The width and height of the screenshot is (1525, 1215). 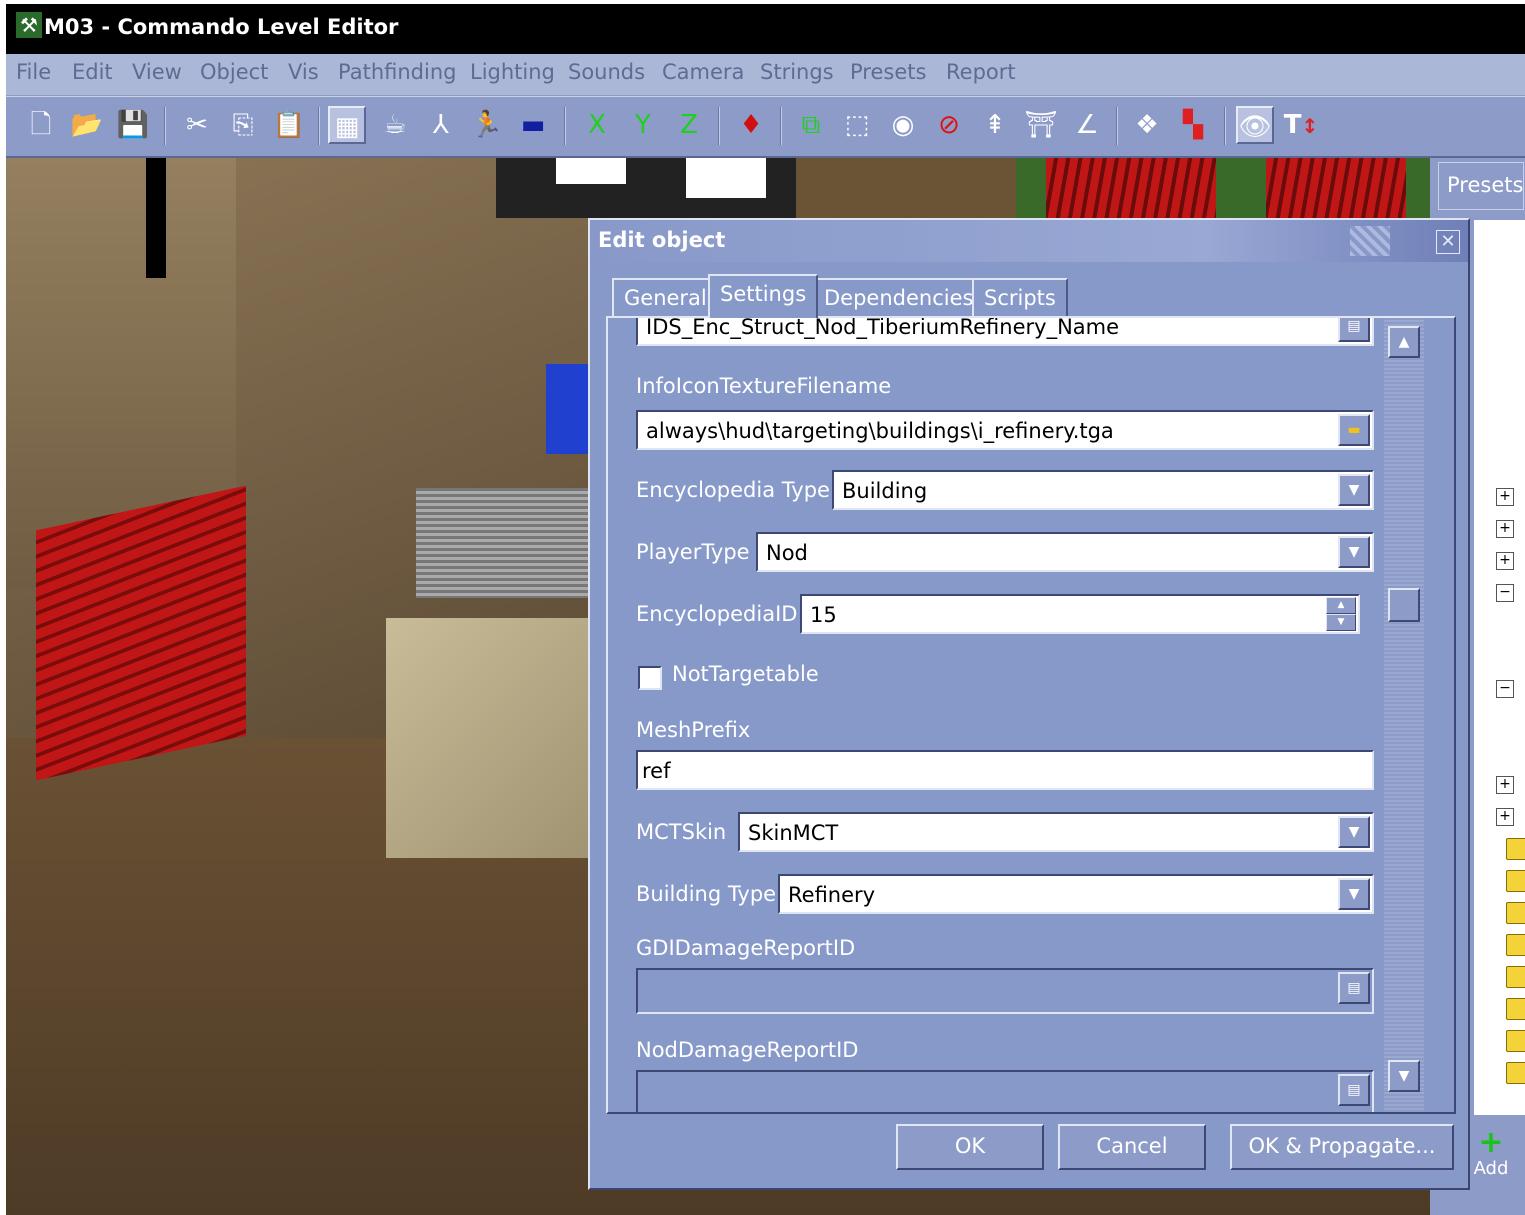 What do you see at coordinates (1404, 342) in the screenshot?
I see `scroll-up-icon: ▲` at bounding box center [1404, 342].